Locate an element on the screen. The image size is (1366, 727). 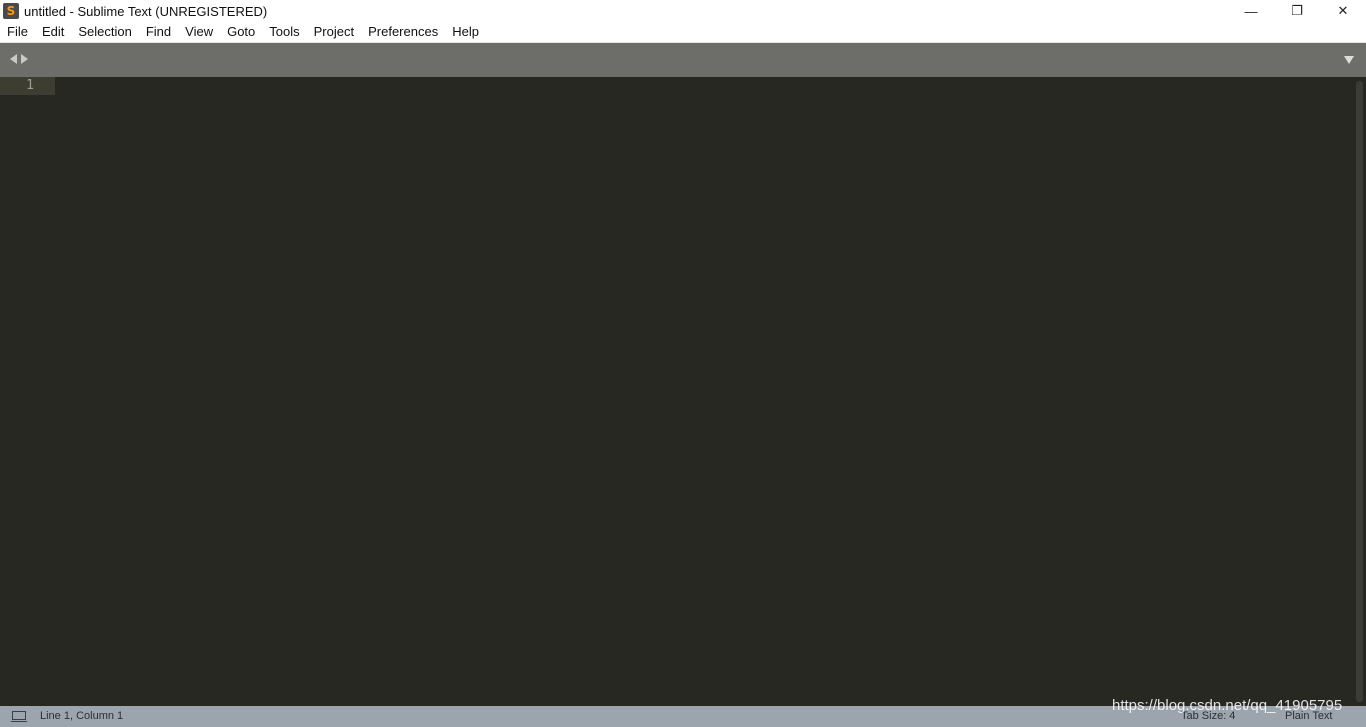
menu-tools: Tools is located at coordinates (284, 32).